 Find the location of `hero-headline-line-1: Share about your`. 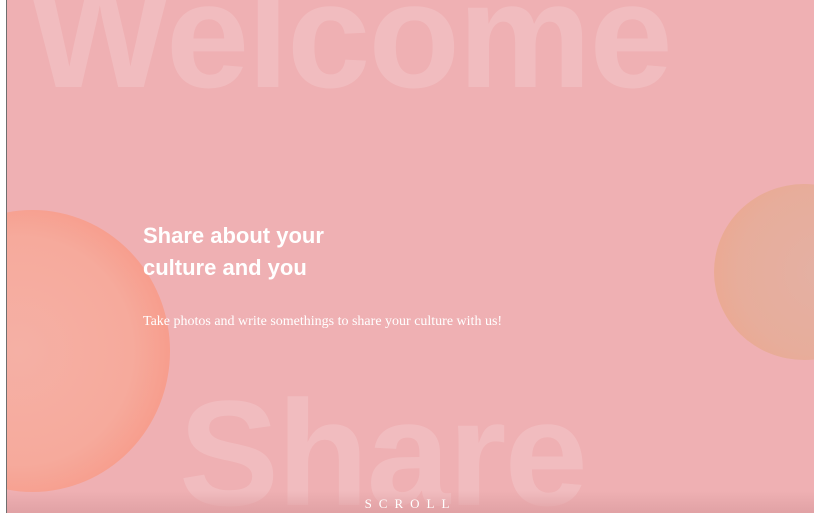

hero-headline-line-1: Share about your is located at coordinates (233, 235).